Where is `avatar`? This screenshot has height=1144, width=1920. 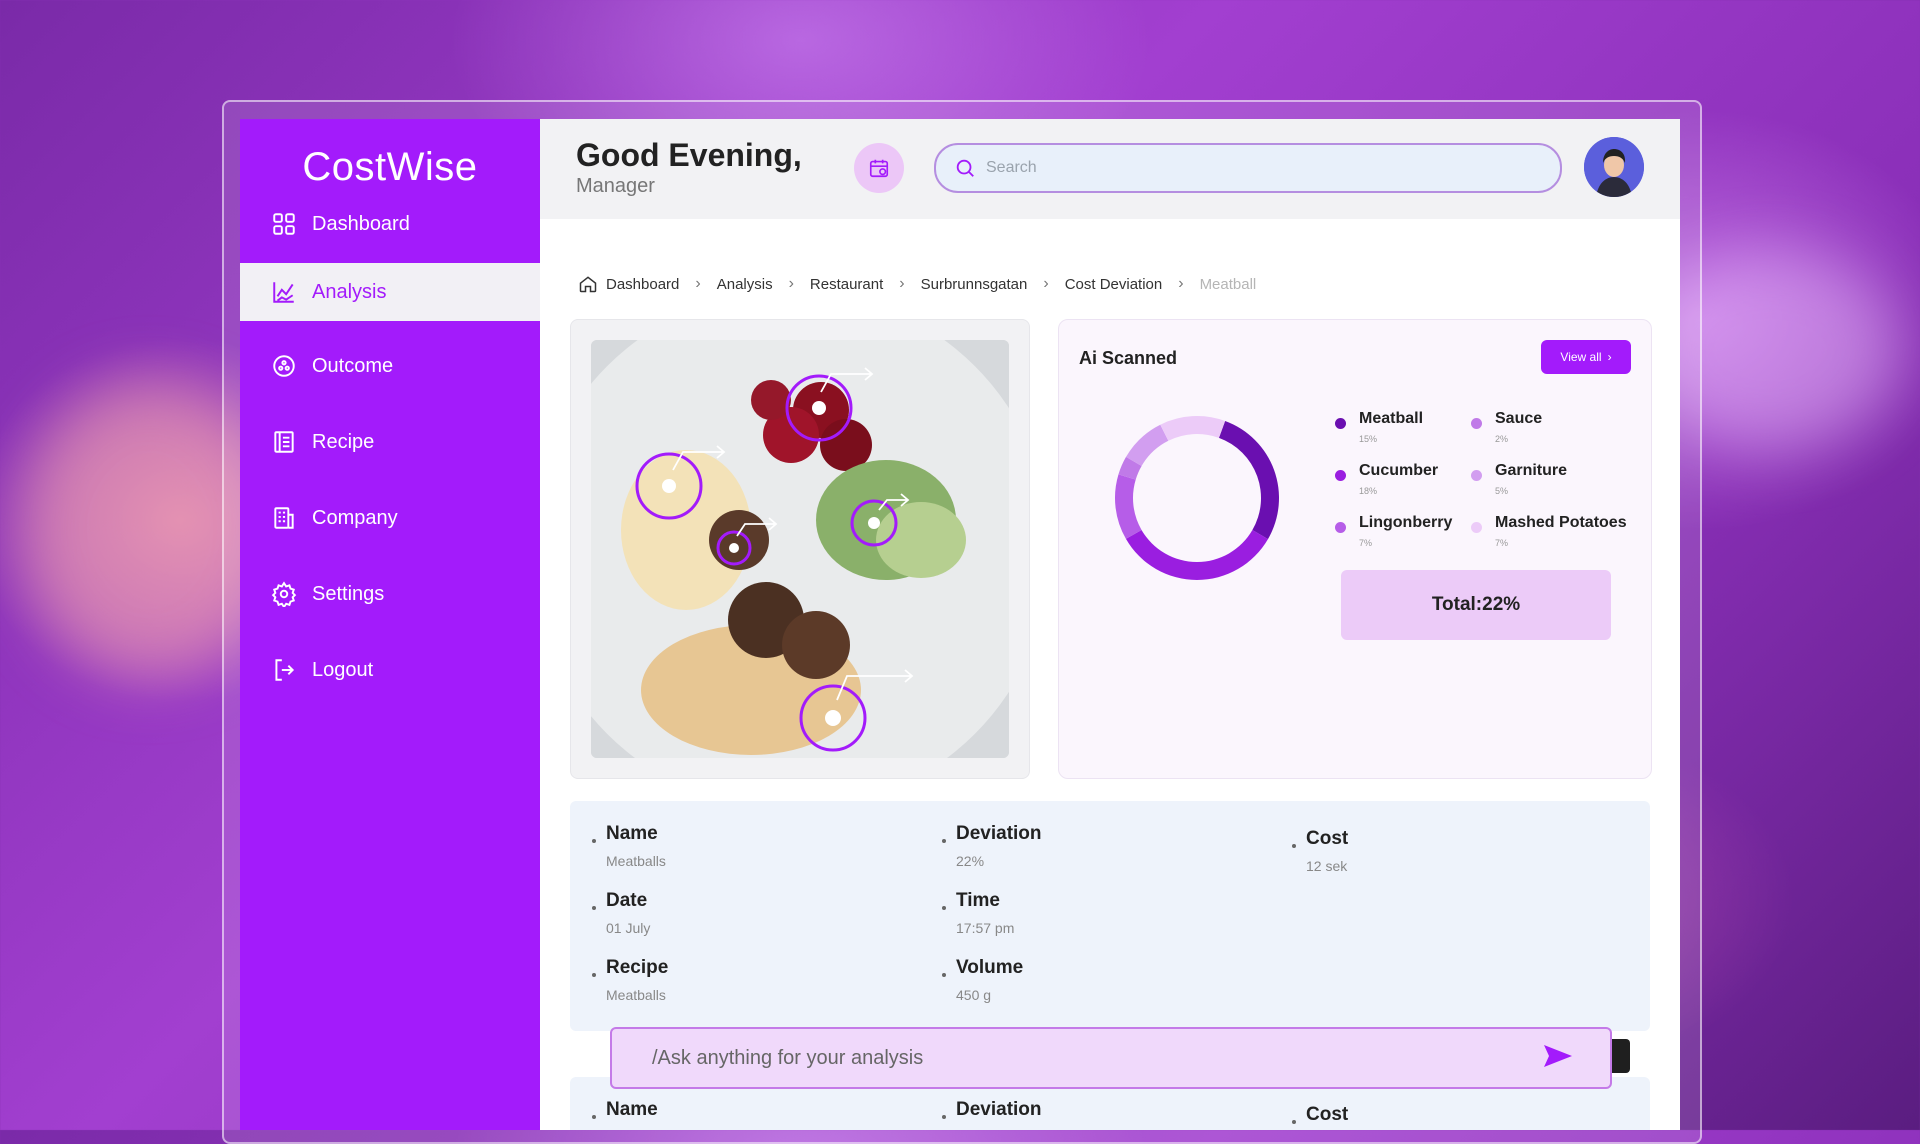
avatar is located at coordinates (1614, 167).